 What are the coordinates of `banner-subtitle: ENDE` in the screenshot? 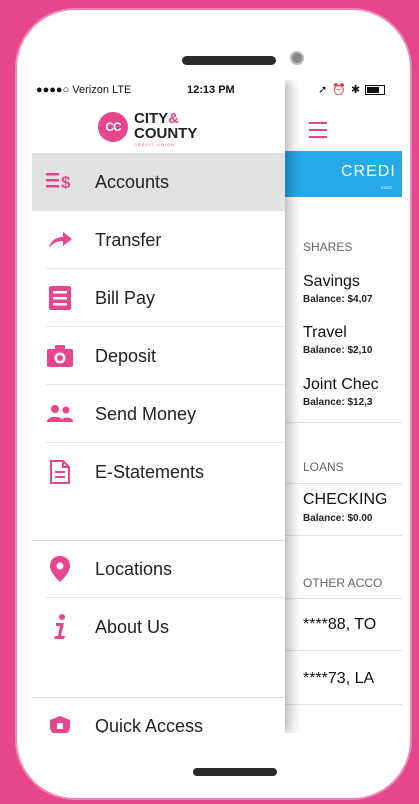 It's located at (387, 187).